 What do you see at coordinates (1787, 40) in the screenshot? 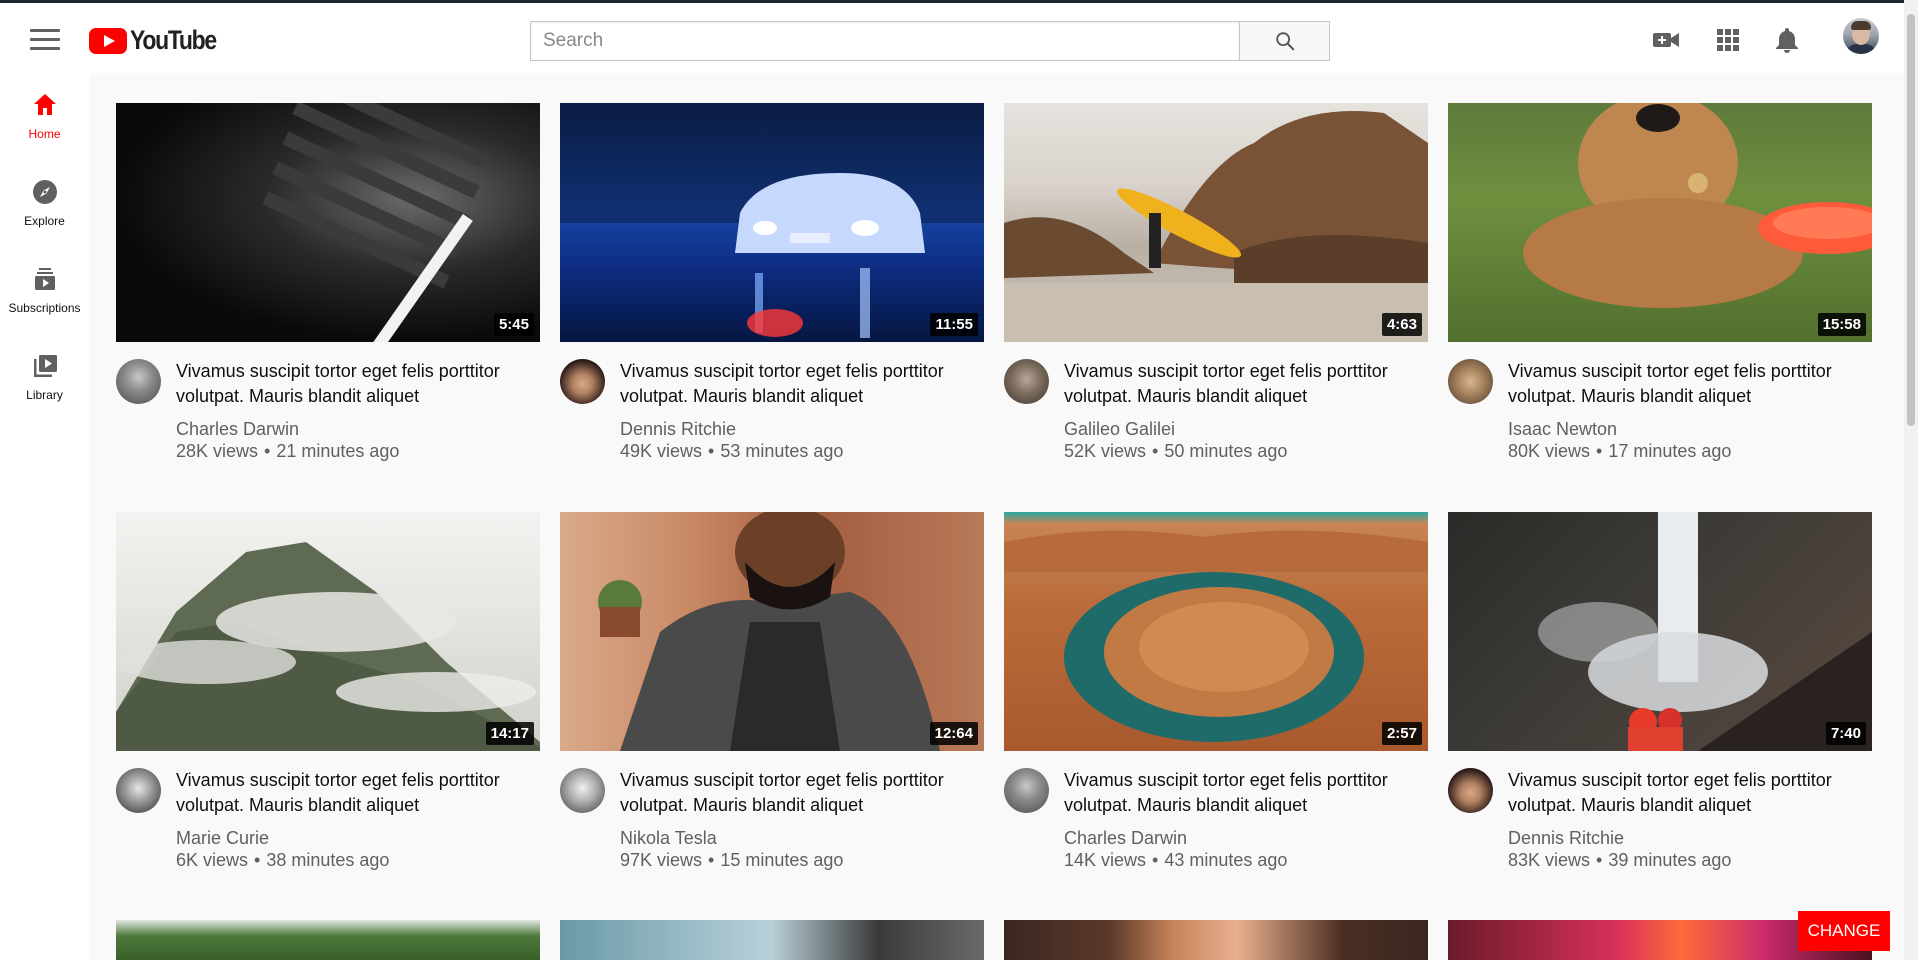
I see `notifications-button` at bounding box center [1787, 40].